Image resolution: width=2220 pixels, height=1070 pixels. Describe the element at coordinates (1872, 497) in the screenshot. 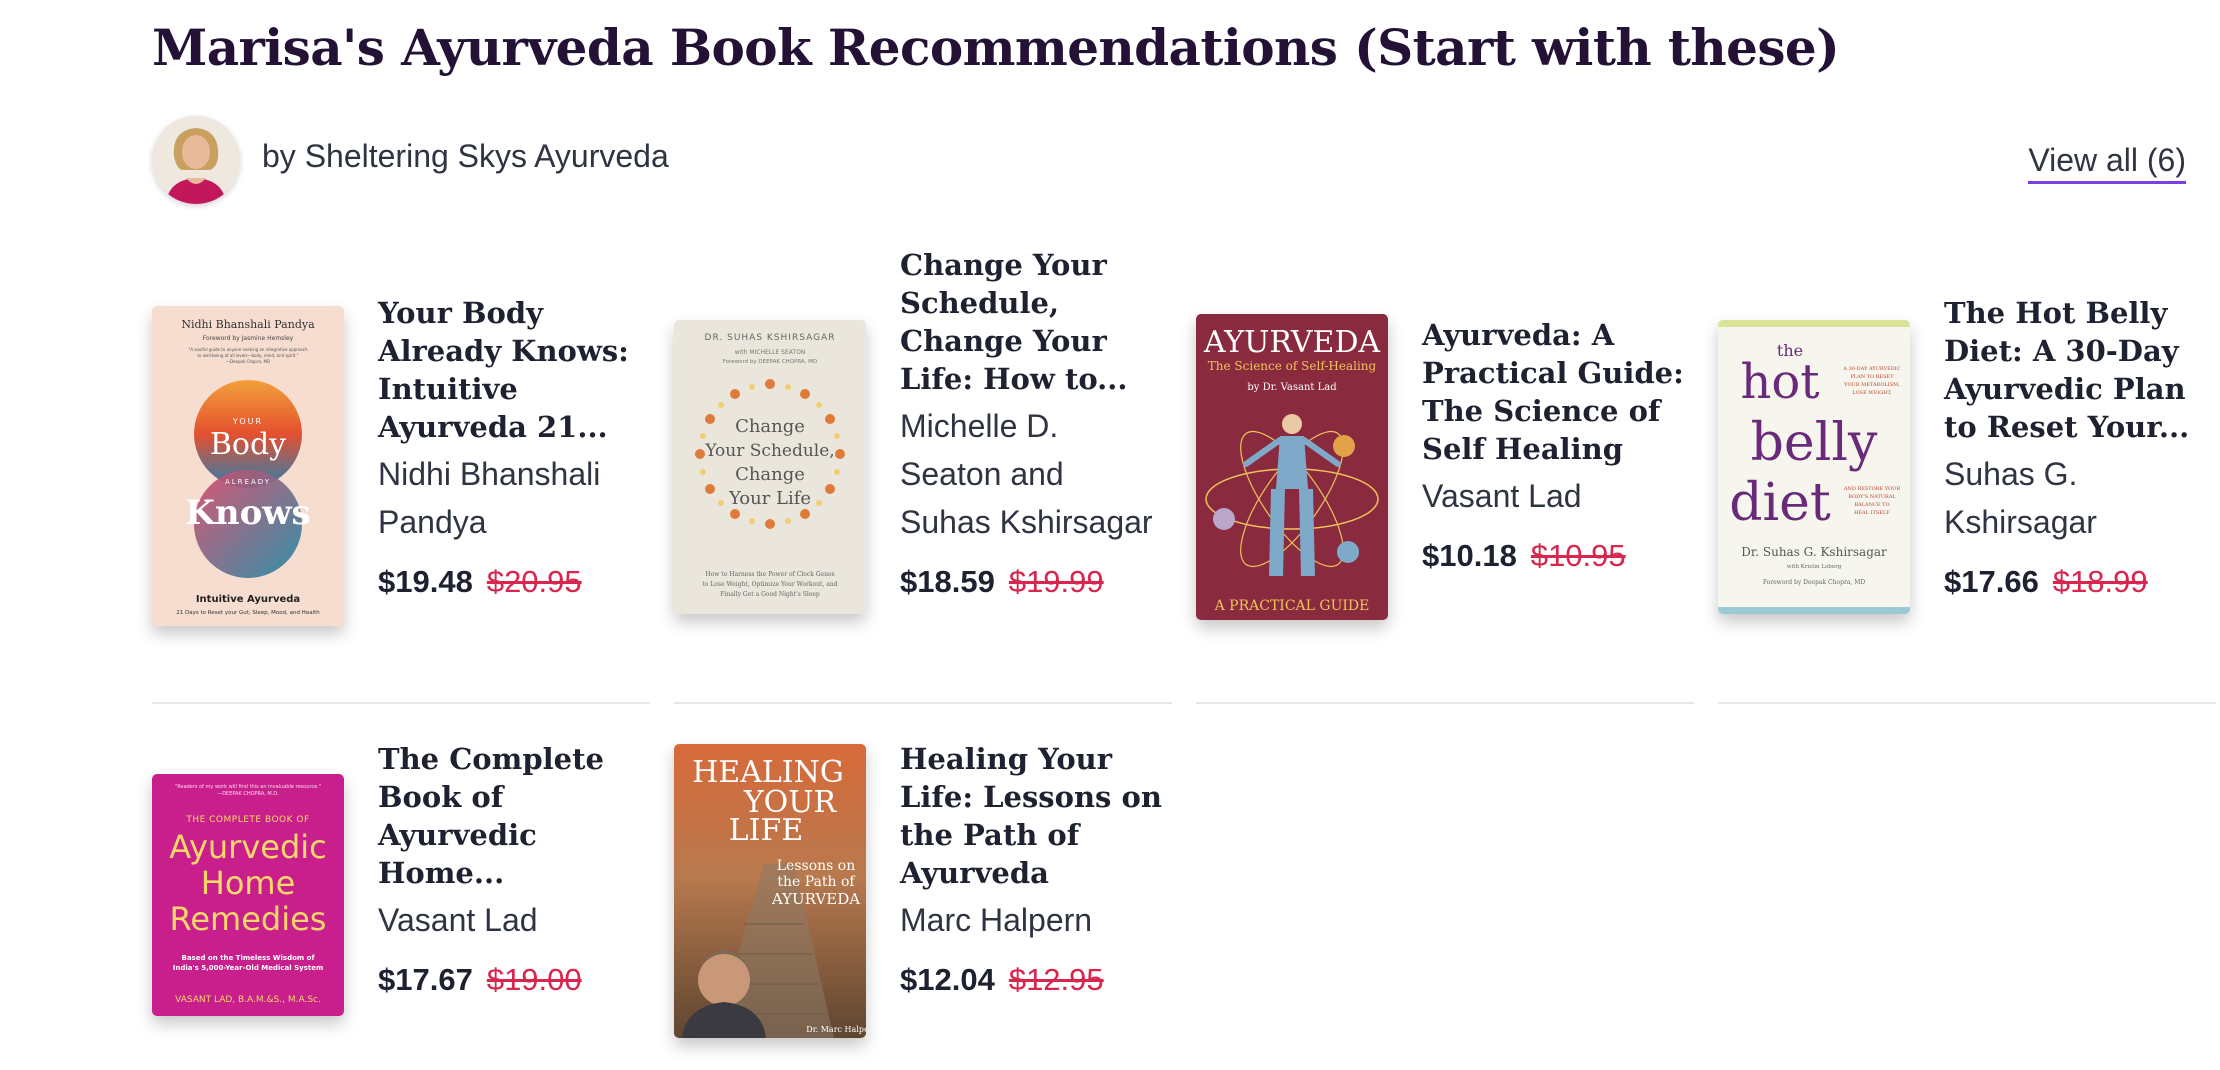

I see `svg-text: BODY'S NATURAL` at that location.